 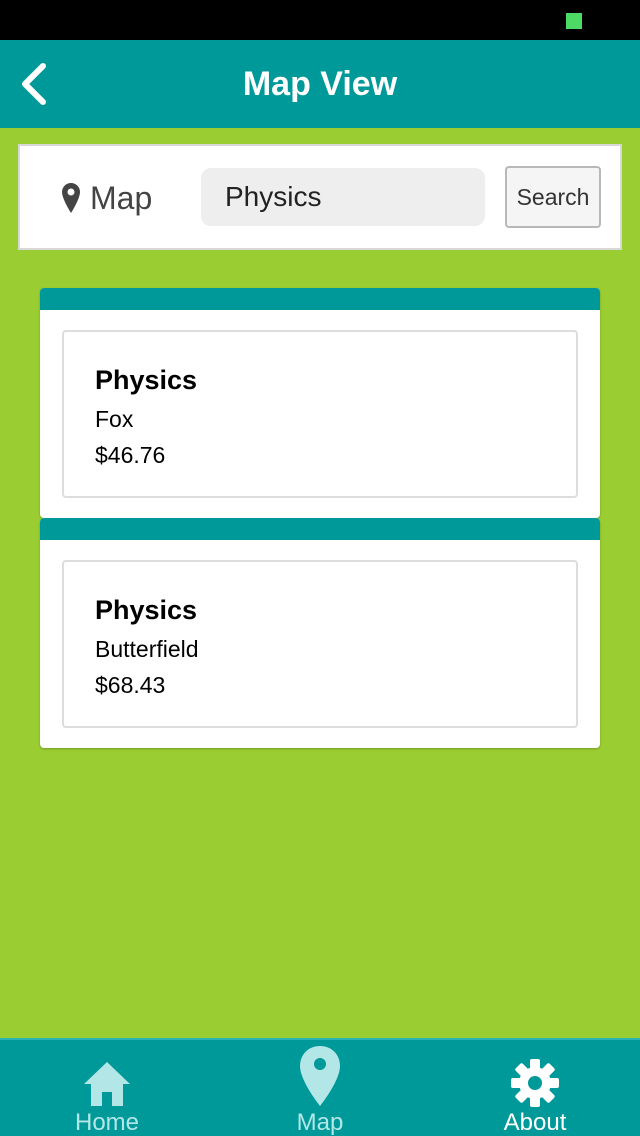 I want to click on course-building: Butterfield, so click(x=147, y=649).